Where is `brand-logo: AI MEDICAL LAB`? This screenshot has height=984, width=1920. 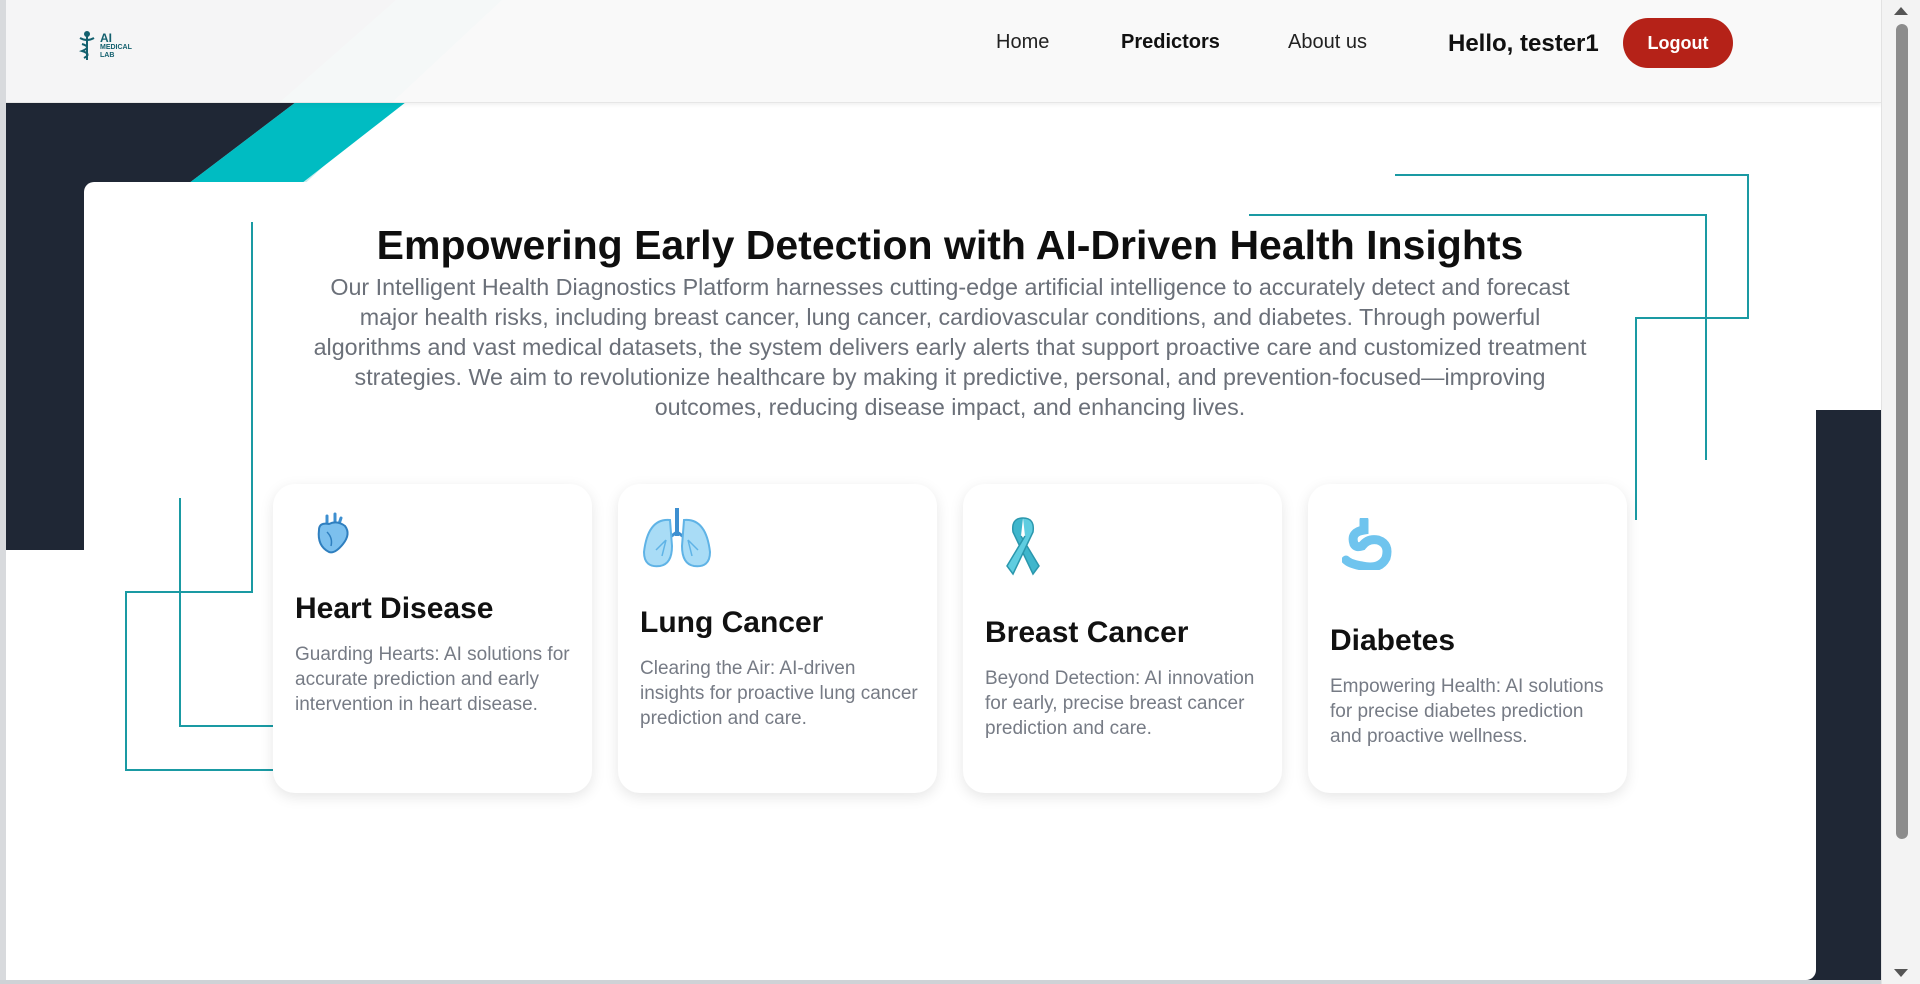 brand-logo: AI MEDICAL LAB is located at coordinates (116, 48).